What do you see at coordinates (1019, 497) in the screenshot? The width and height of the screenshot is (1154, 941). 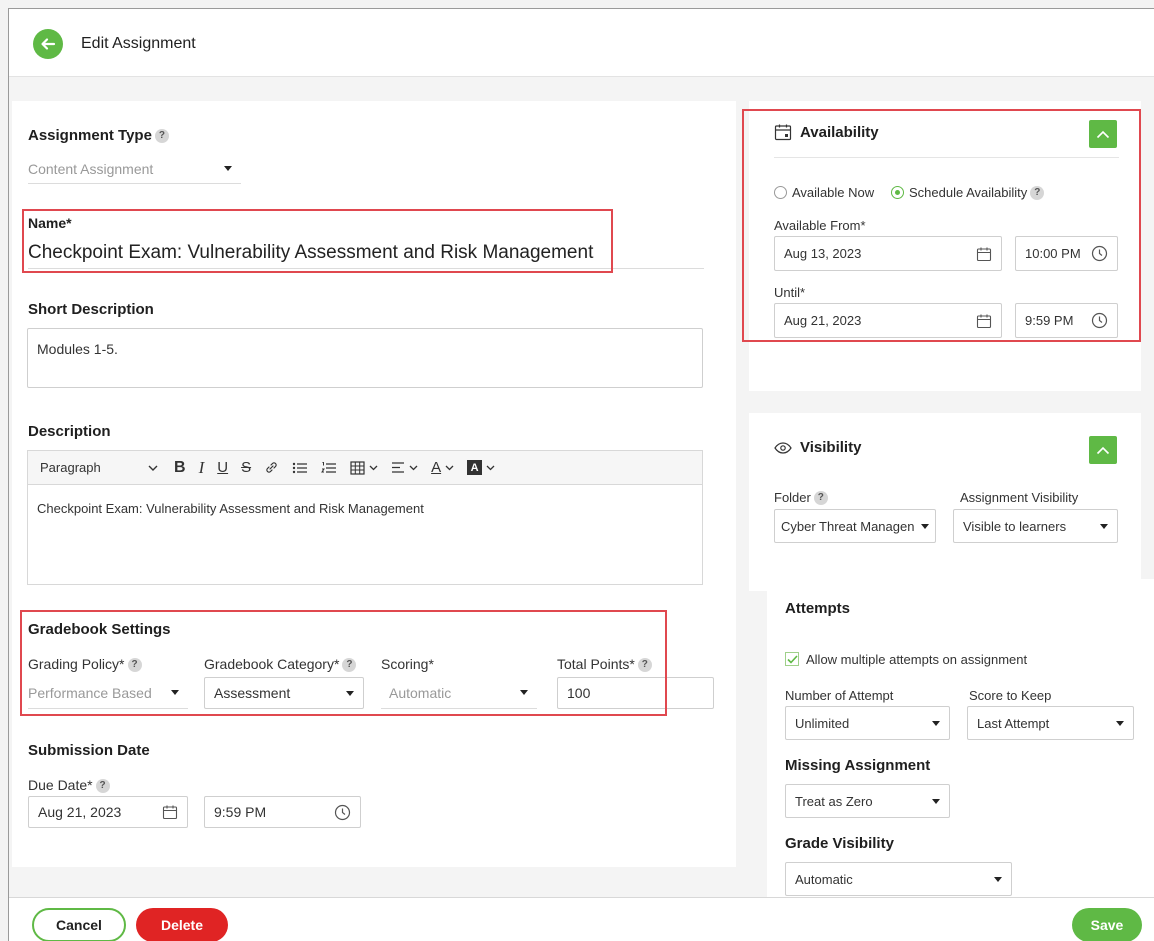 I see `assignment-visibility-label: Assignment Visibility` at bounding box center [1019, 497].